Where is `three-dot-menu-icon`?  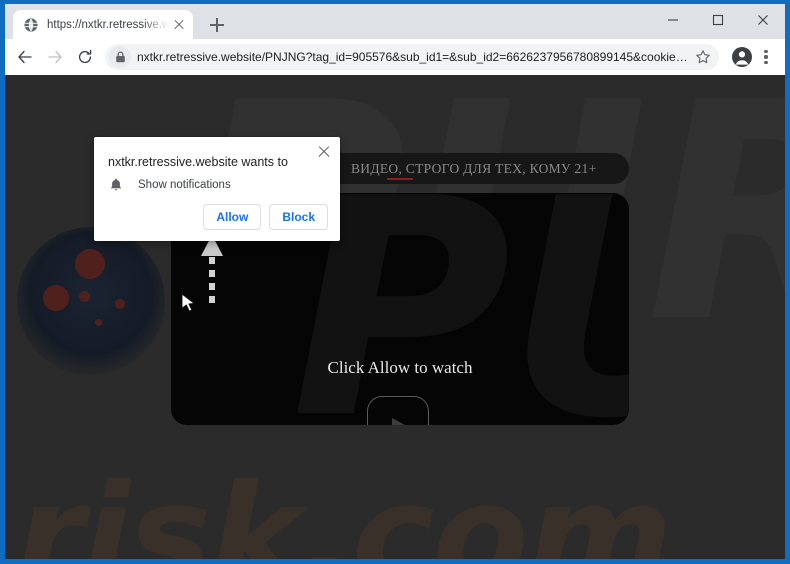 three-dot-menu-icon is located at coordinates (766, 57).